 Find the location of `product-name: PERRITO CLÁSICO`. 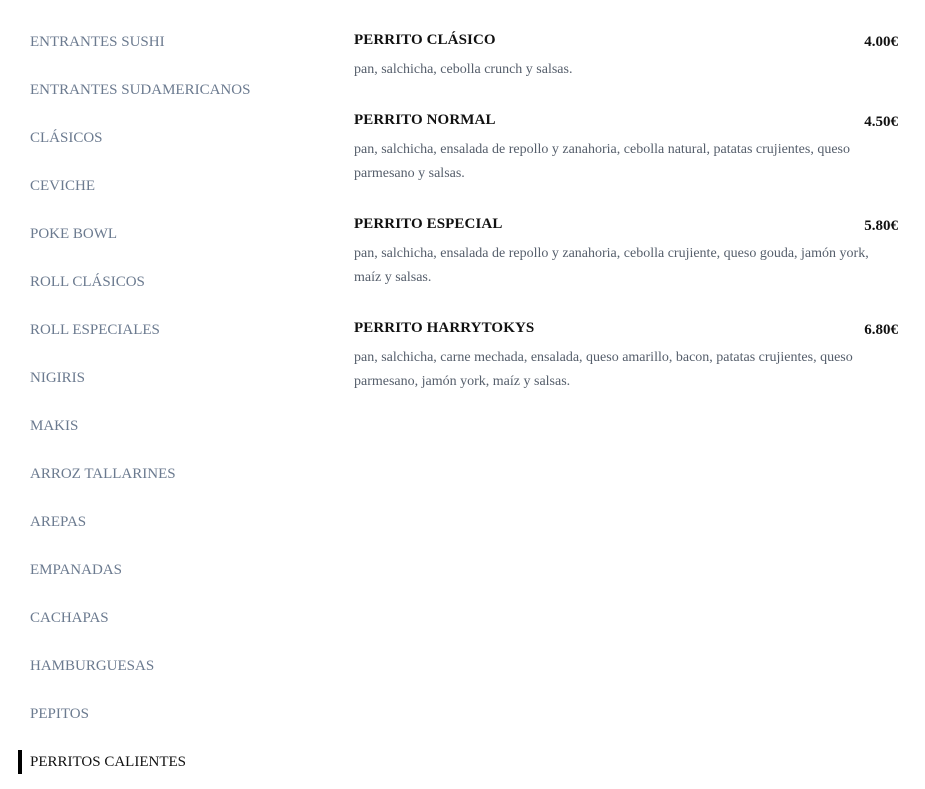

product-name: PERRITO CLÁSICO is located at coordinates (425, 40).